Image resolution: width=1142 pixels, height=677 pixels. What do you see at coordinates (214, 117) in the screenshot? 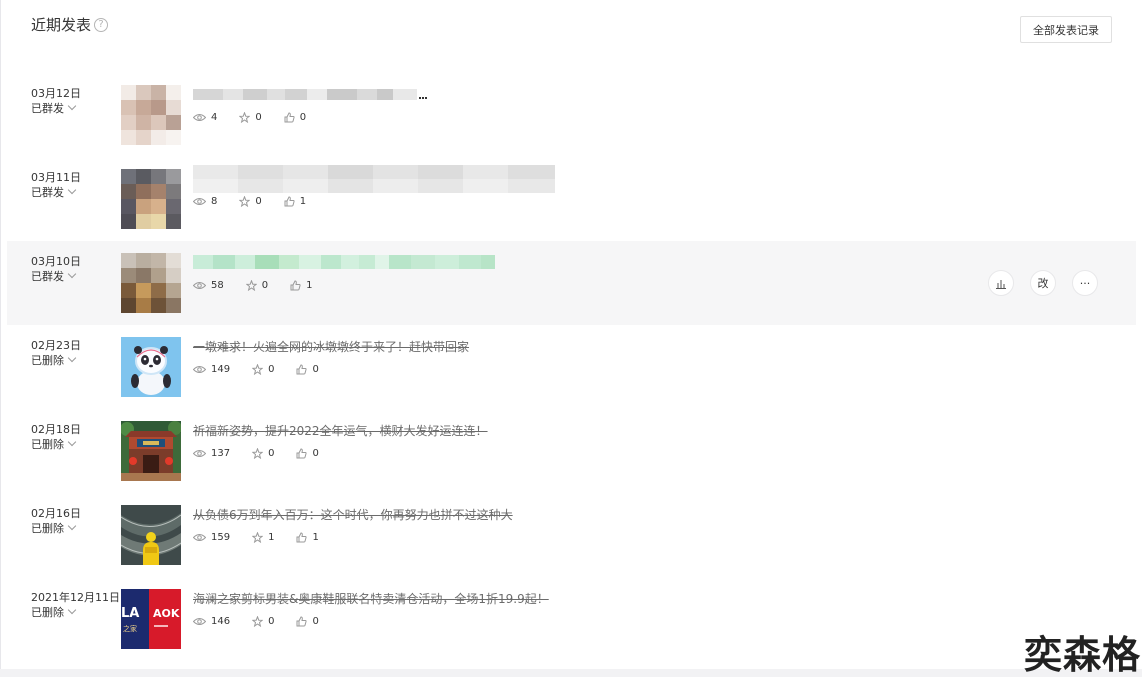
I see `views-count: 4` at bounding box center [214, 117].